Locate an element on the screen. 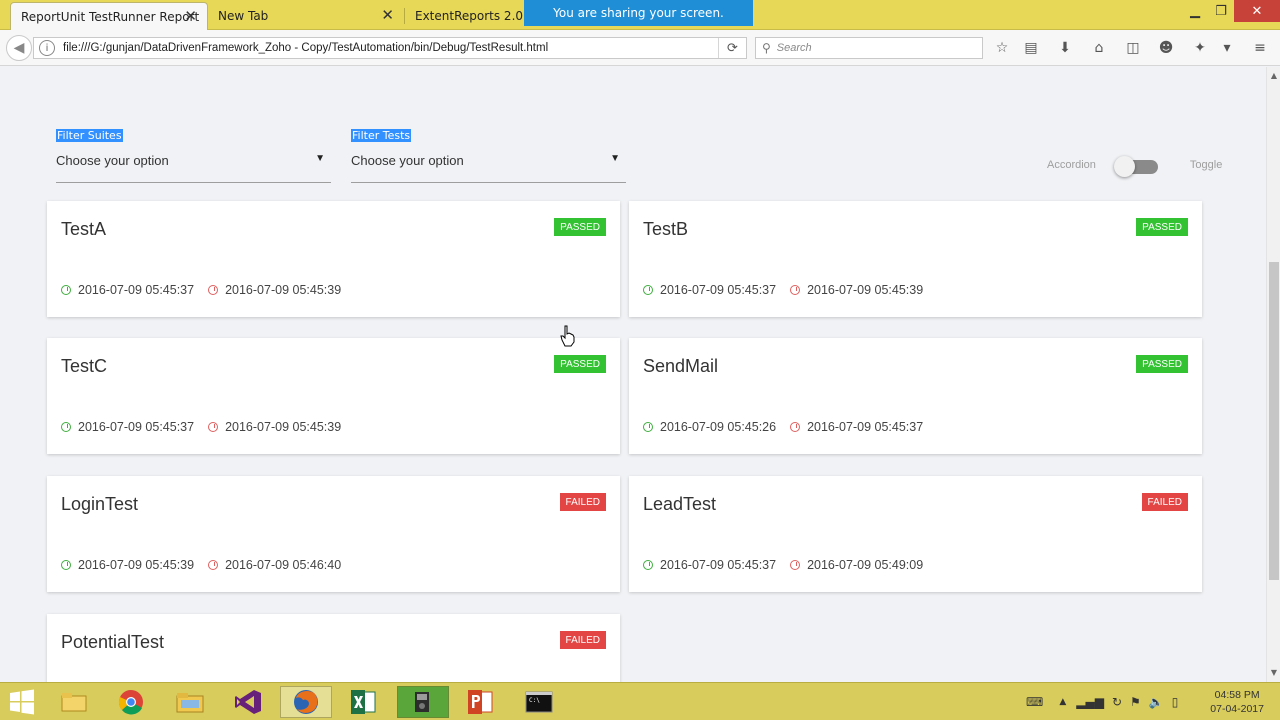  start-time: 2016-07-09 05:45:39 is located at coordinates (136, 565).